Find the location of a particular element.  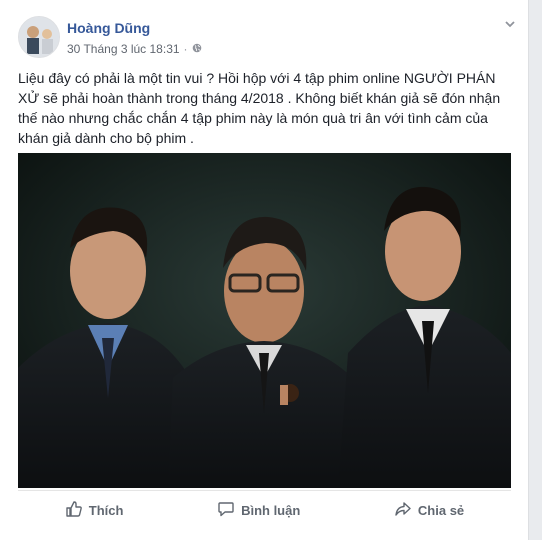

globe-icon is located at coordinates (197, 49).